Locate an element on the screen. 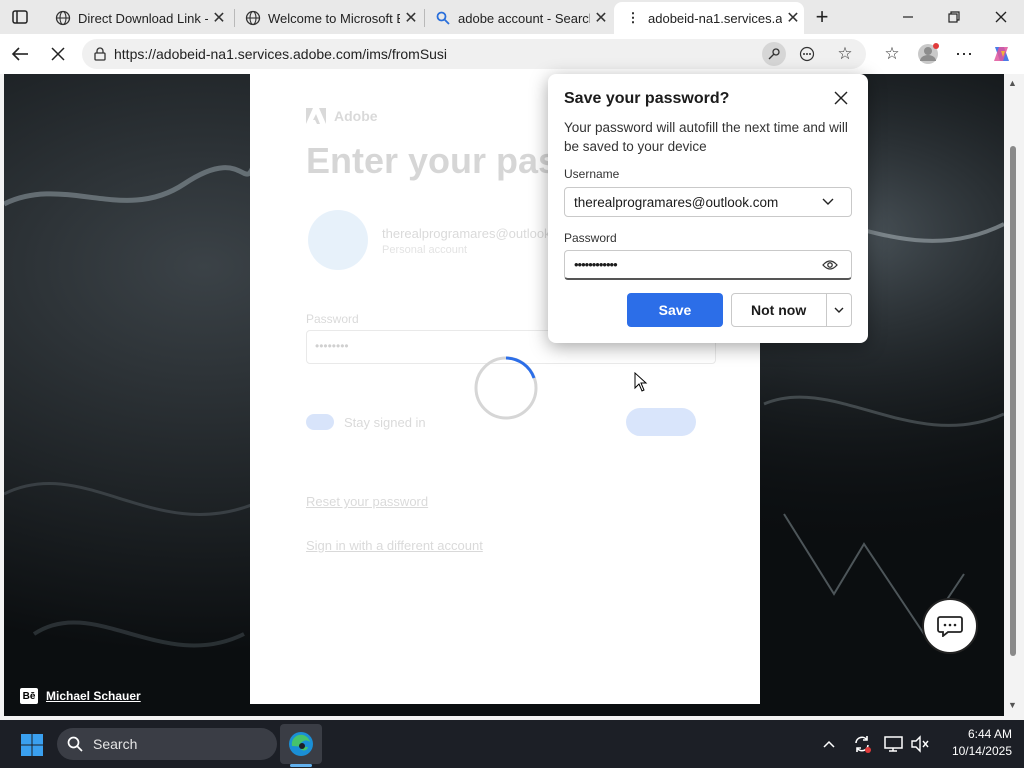  favorites-icon: ☆ is located at coordinates (892, 54).